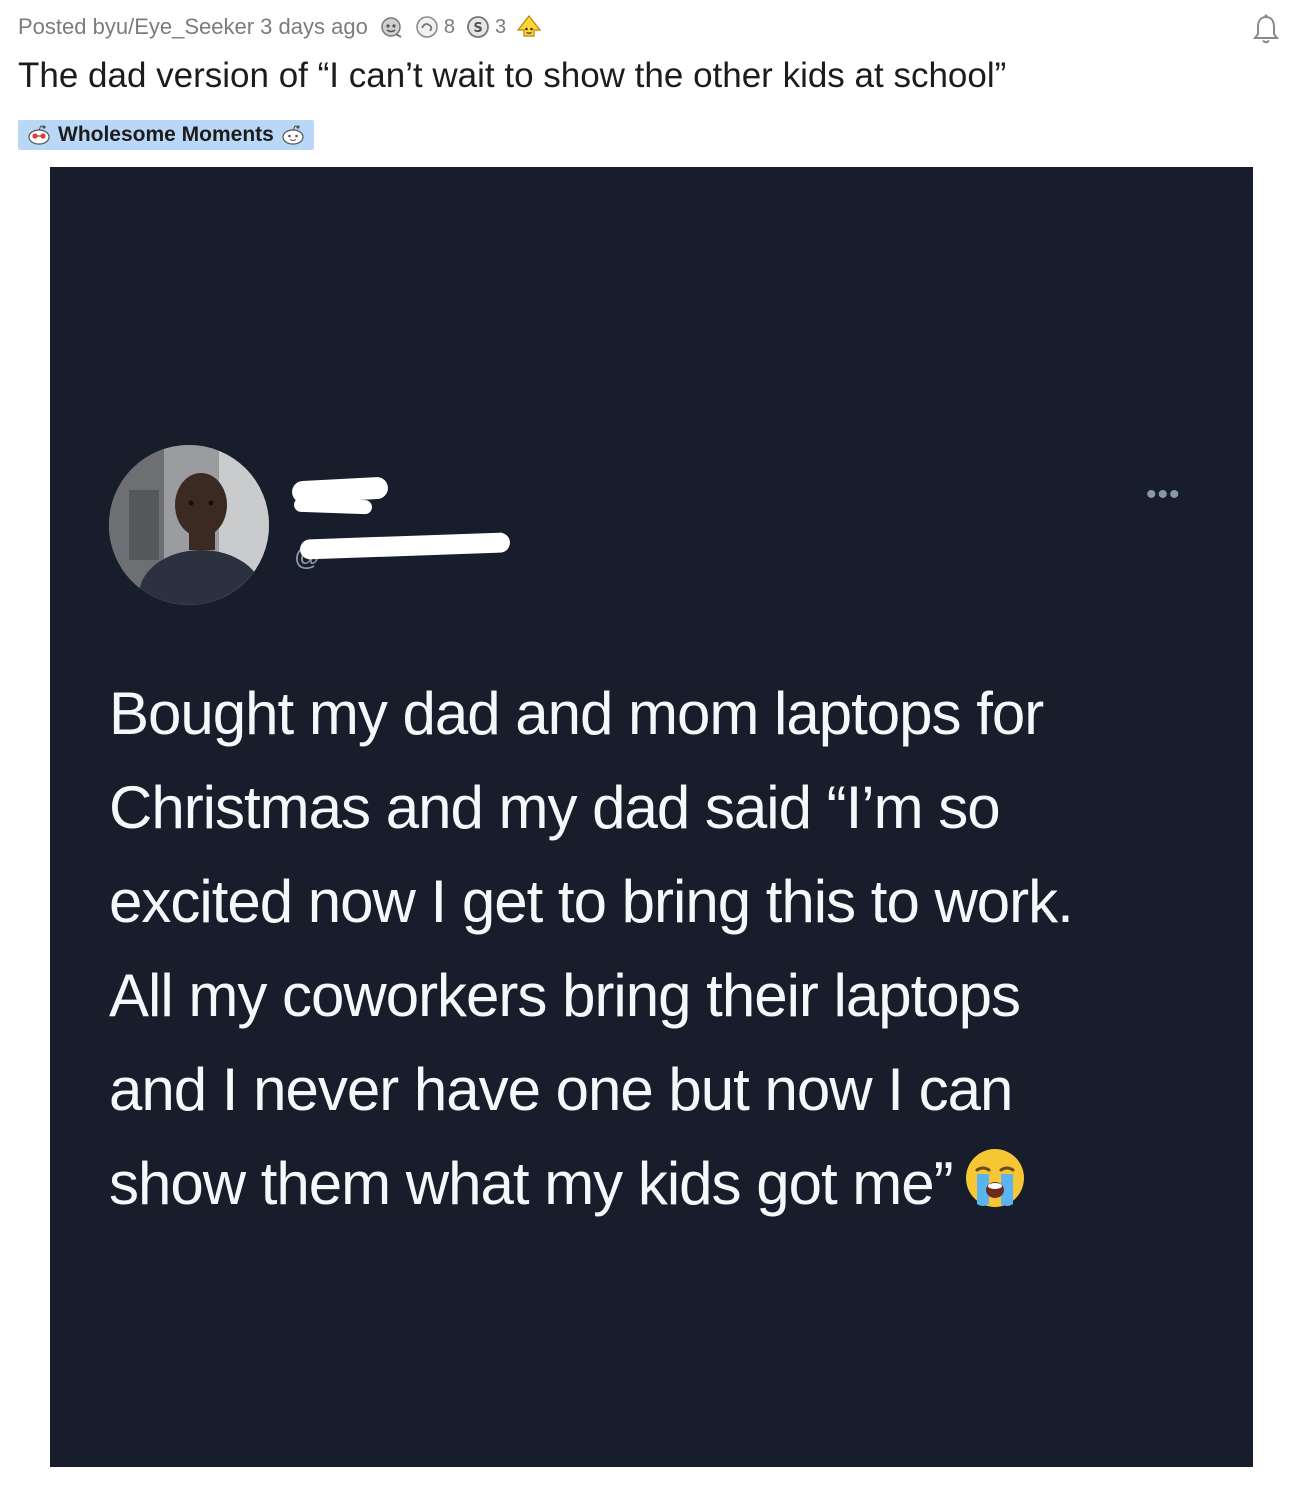 This screenshot has height=1487, width=1300. I want to click on silver-coin-award-icon: S, so click(478, 27).